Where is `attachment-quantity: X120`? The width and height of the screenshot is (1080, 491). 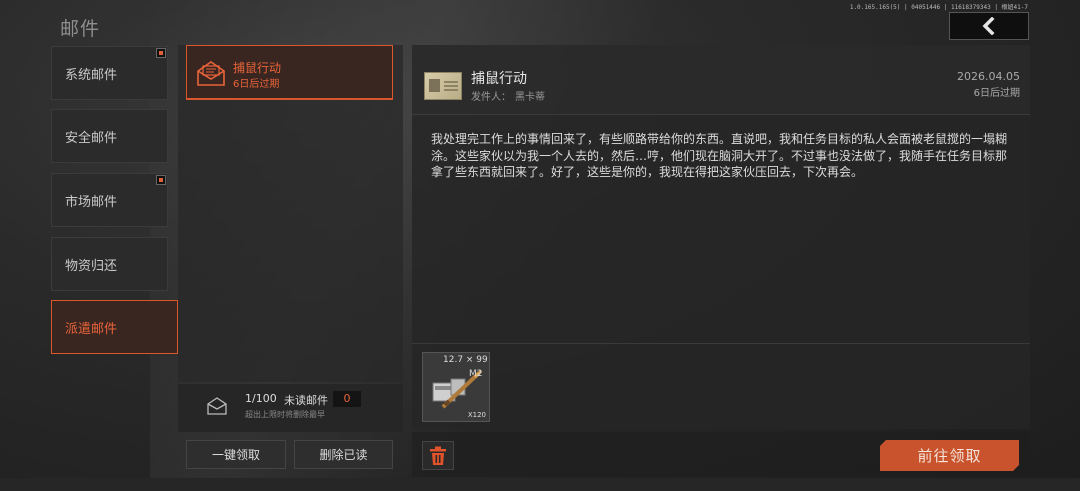
attachment-quantity: X120 is located at coordinates (476, 415).